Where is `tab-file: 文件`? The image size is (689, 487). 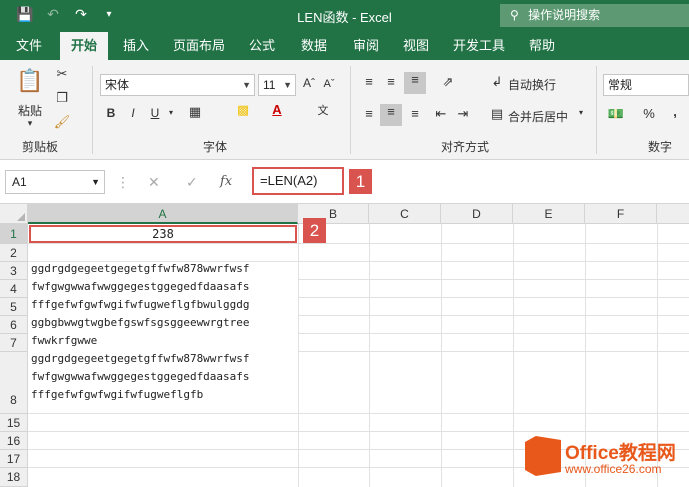
tab-file: 文件 is located at coordinates (29, 46).